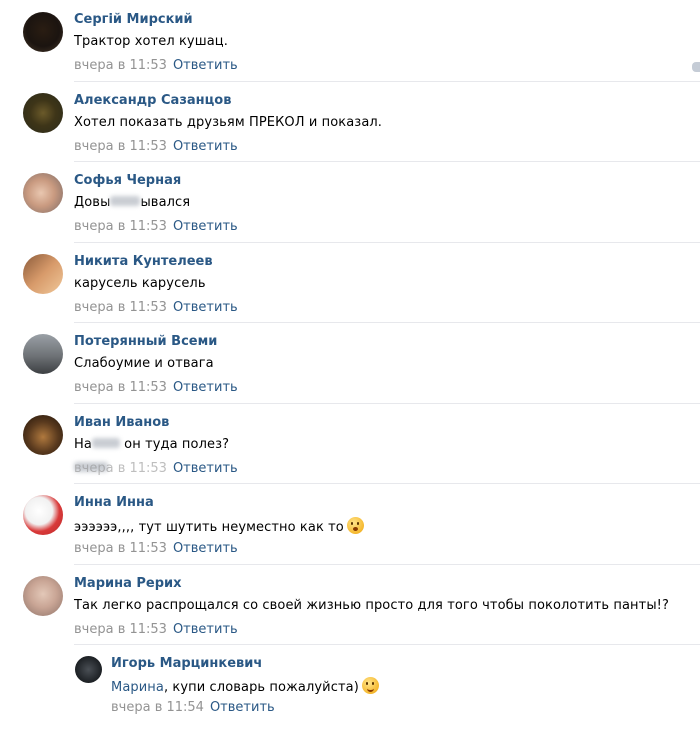 This screenshot has height=734, width=700. I want to click on comment-time: вчера в 11:54, so click(157, 707).